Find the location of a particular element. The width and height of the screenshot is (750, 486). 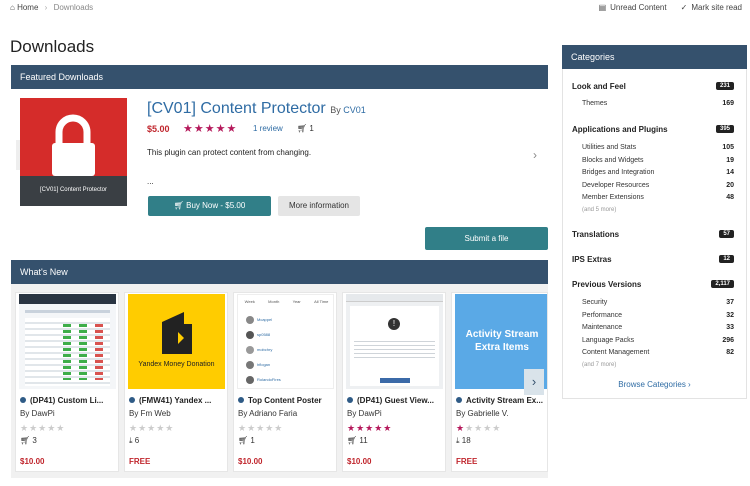

card-author: By Fm Web is located at coordinates (150, 413).